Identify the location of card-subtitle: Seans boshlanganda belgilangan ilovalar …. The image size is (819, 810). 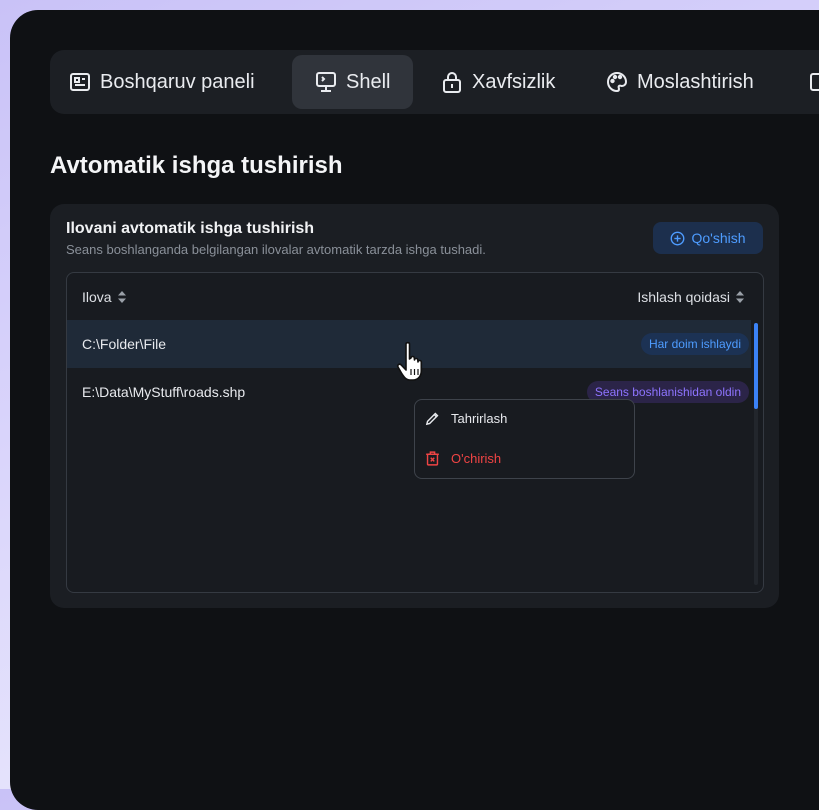
(276, 249).